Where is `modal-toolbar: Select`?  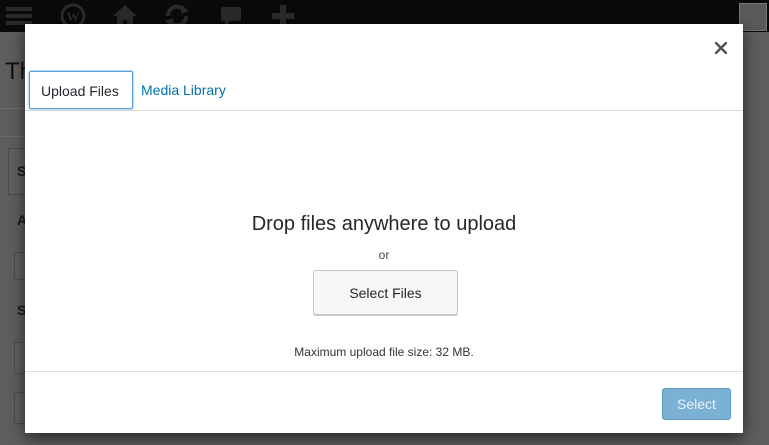 modal-toolbar: Select is located at coordinates (384, 402).